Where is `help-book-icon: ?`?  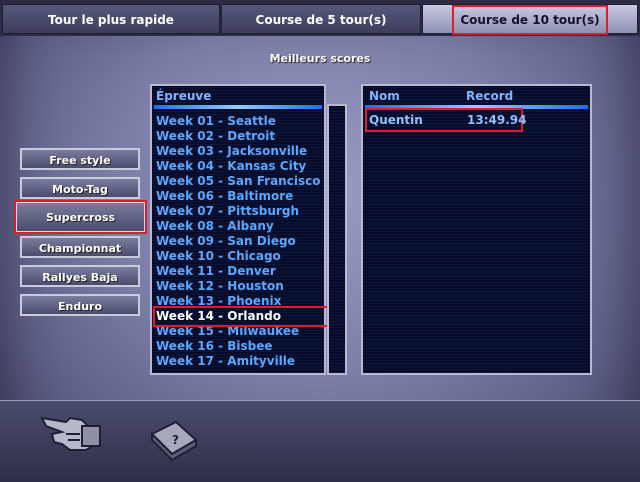 help-book-icon: ? is located at coordinates (174, 440).